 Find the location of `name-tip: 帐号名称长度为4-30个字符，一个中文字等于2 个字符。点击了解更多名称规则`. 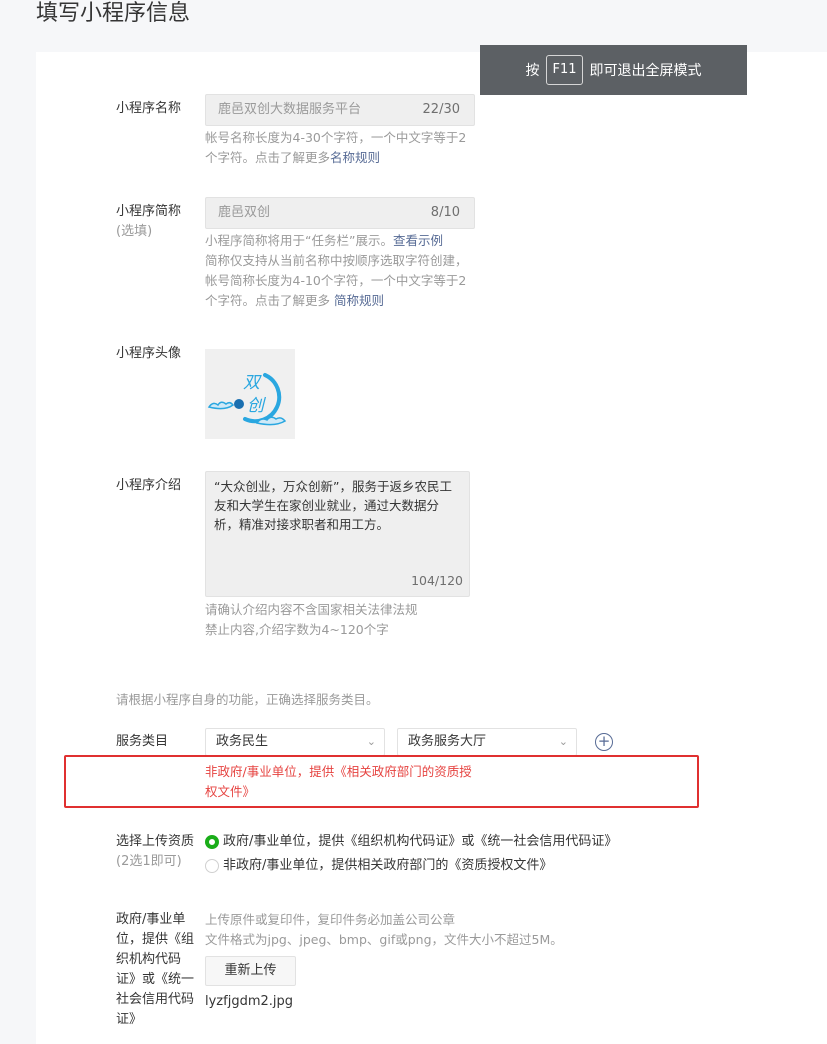

name-tip: 帐号名称长度为4-30个字符，一个中文字等于2 个字符。点击了解更多名称规则 is located at coordinates (335, 148).